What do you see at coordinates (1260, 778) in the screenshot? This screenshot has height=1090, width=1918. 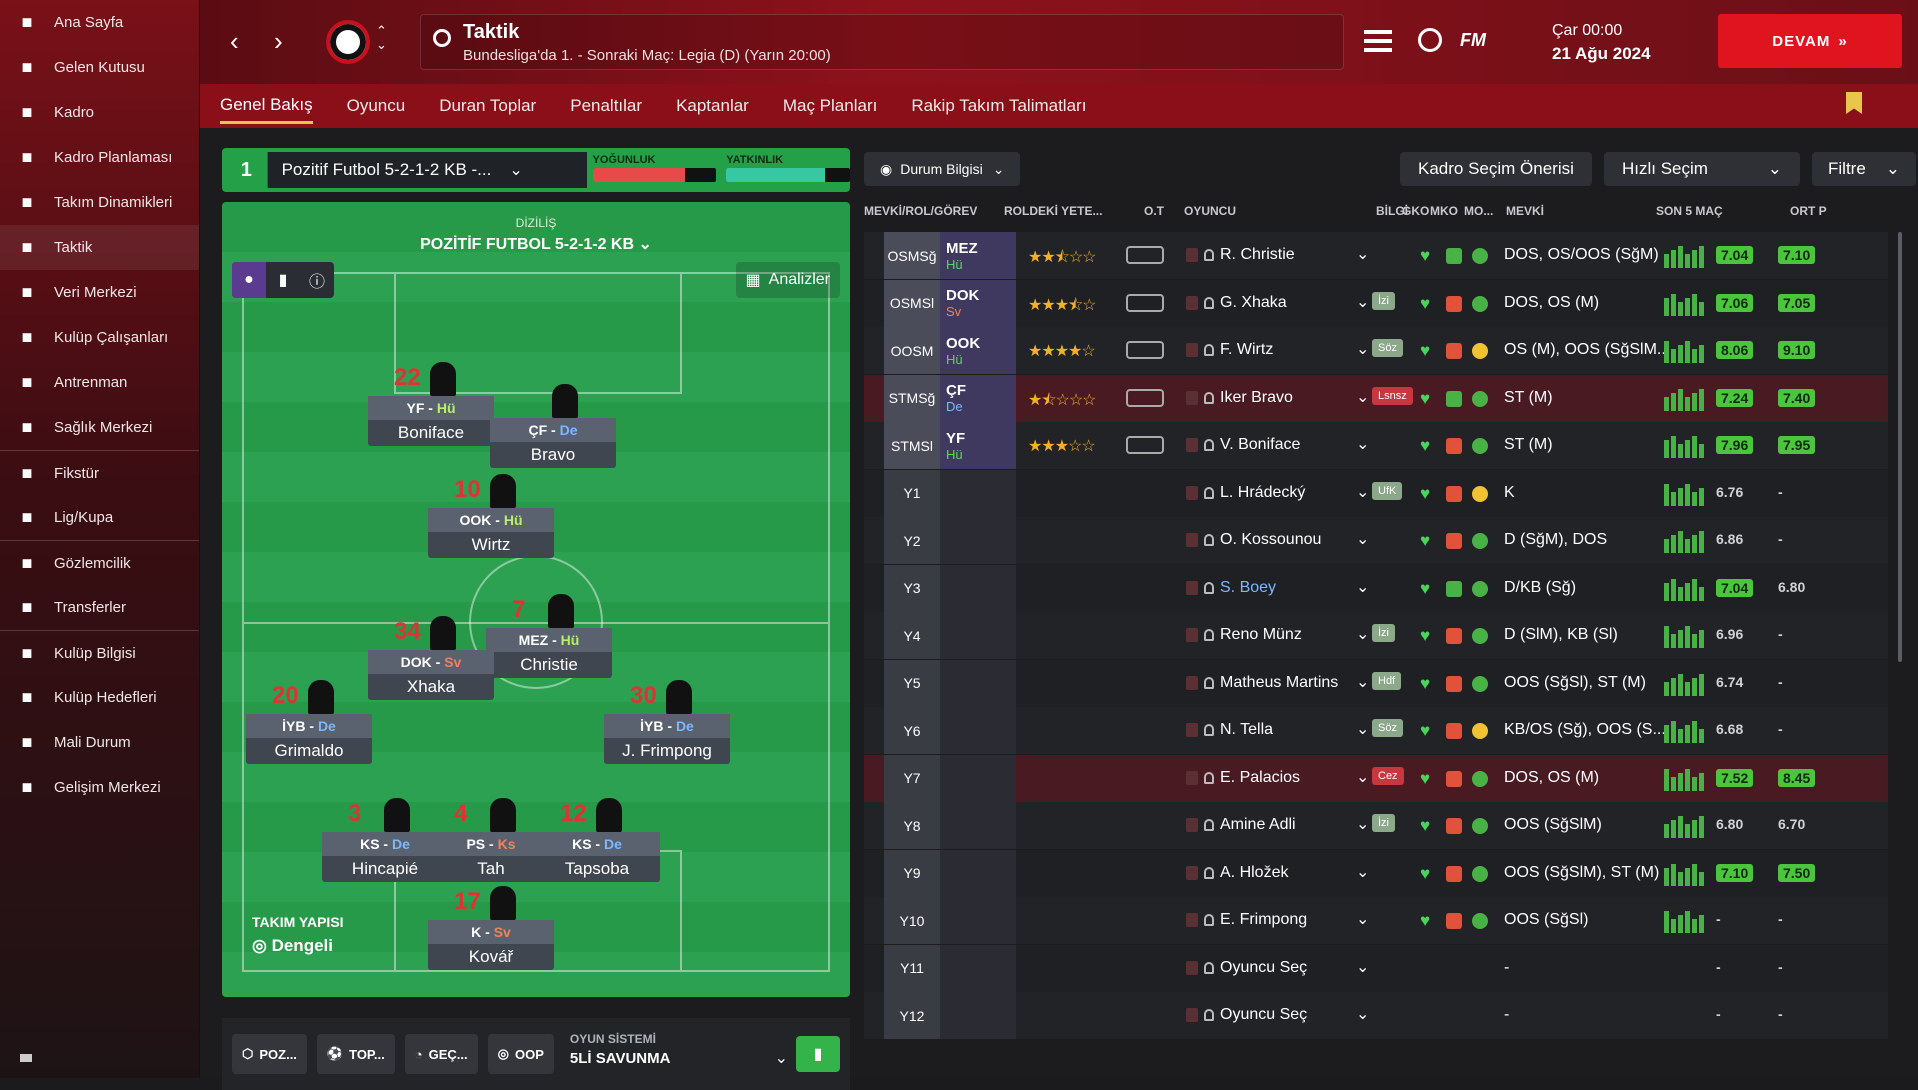 I see `player-name: E. Palacios` at bounding box center [1260, 778].